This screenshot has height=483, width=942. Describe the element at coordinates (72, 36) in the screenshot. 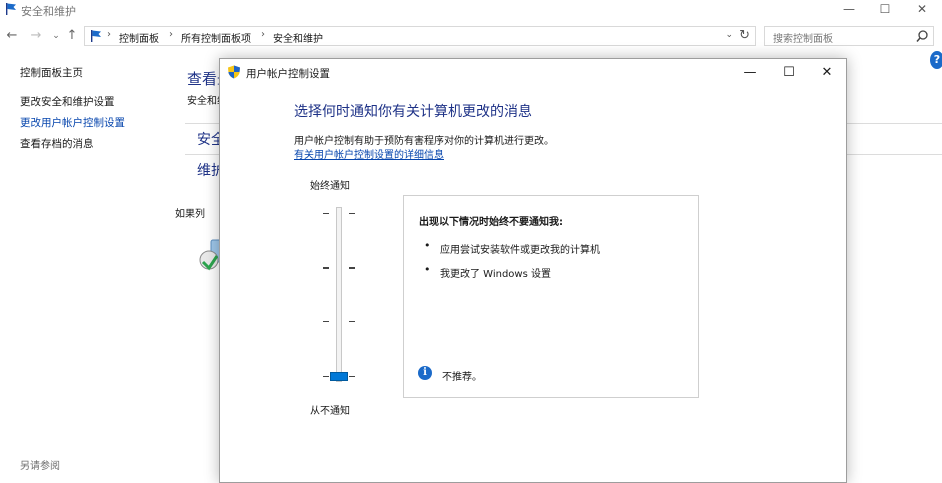

I see `up-button: ↑` at that location.